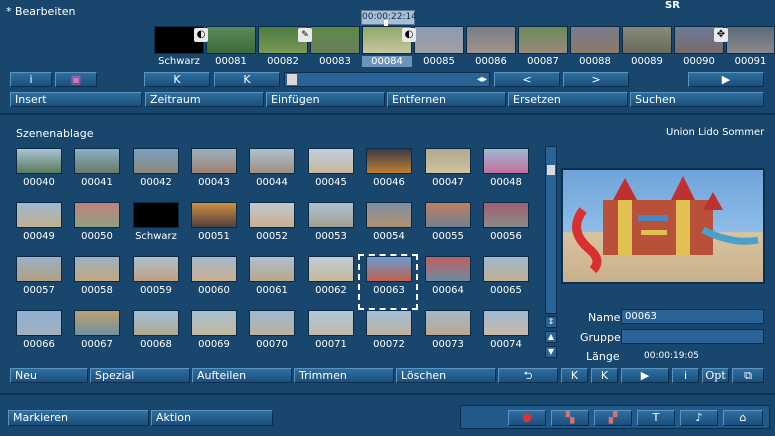  I want to click on record-button: ●, so click(527, 418).